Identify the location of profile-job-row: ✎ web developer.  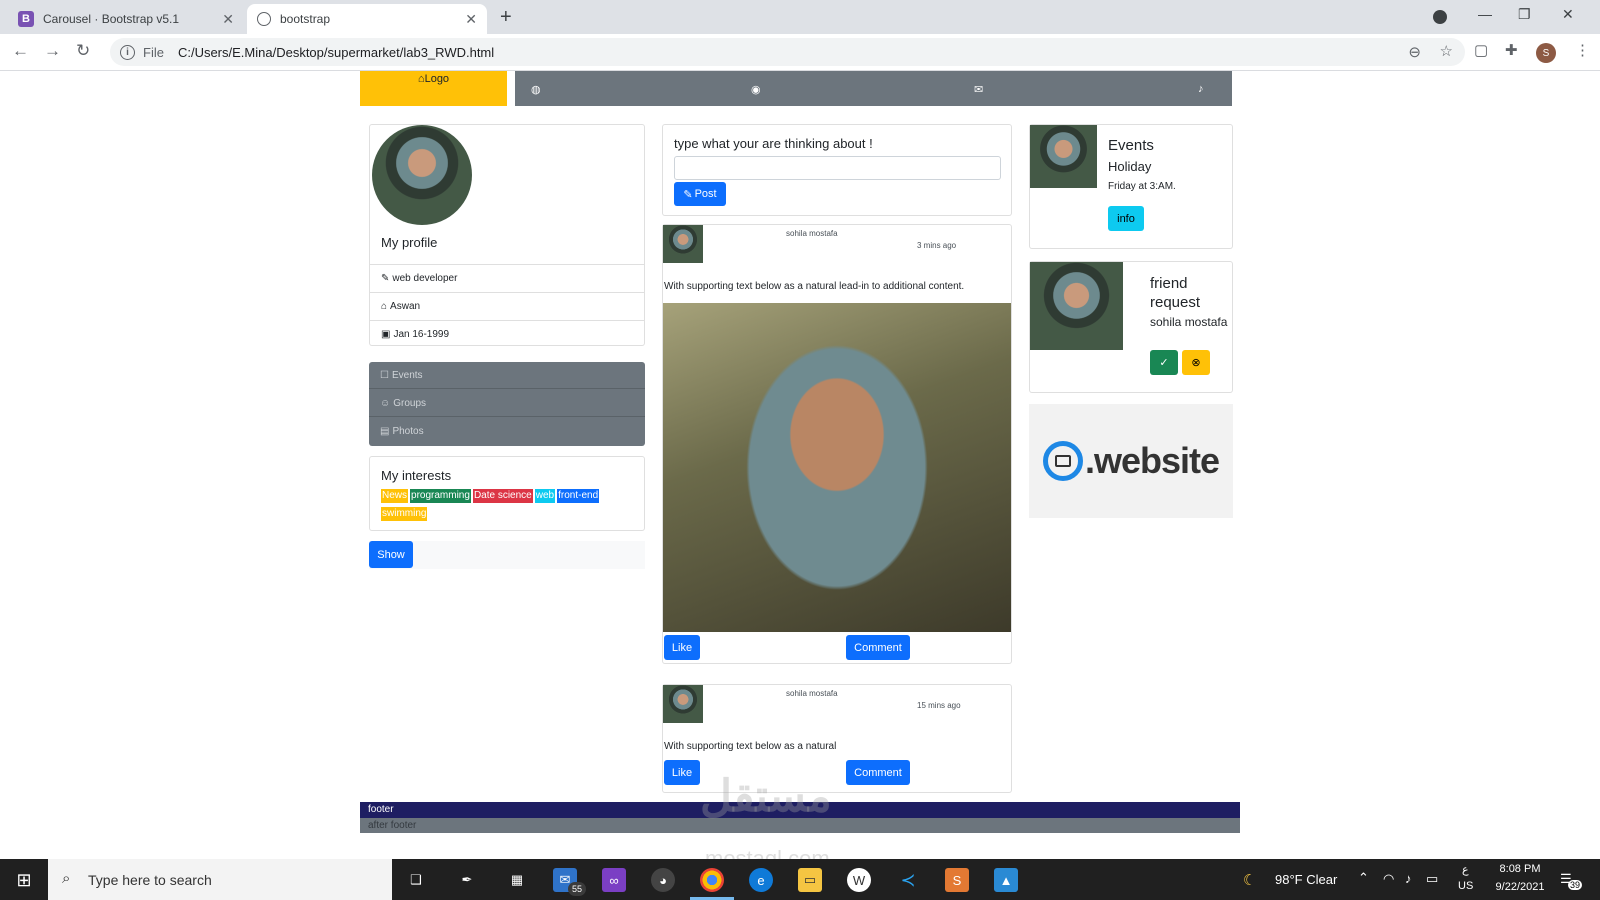
(507, 278).